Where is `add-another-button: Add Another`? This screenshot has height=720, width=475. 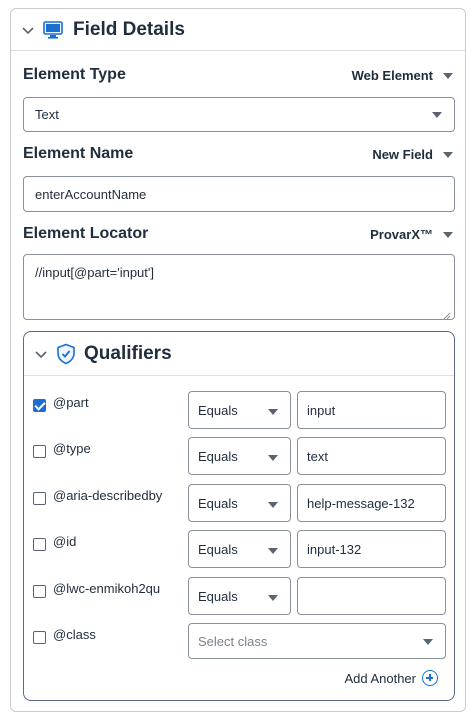 add-another-button: Add Another is located at coordinates (391, 678).